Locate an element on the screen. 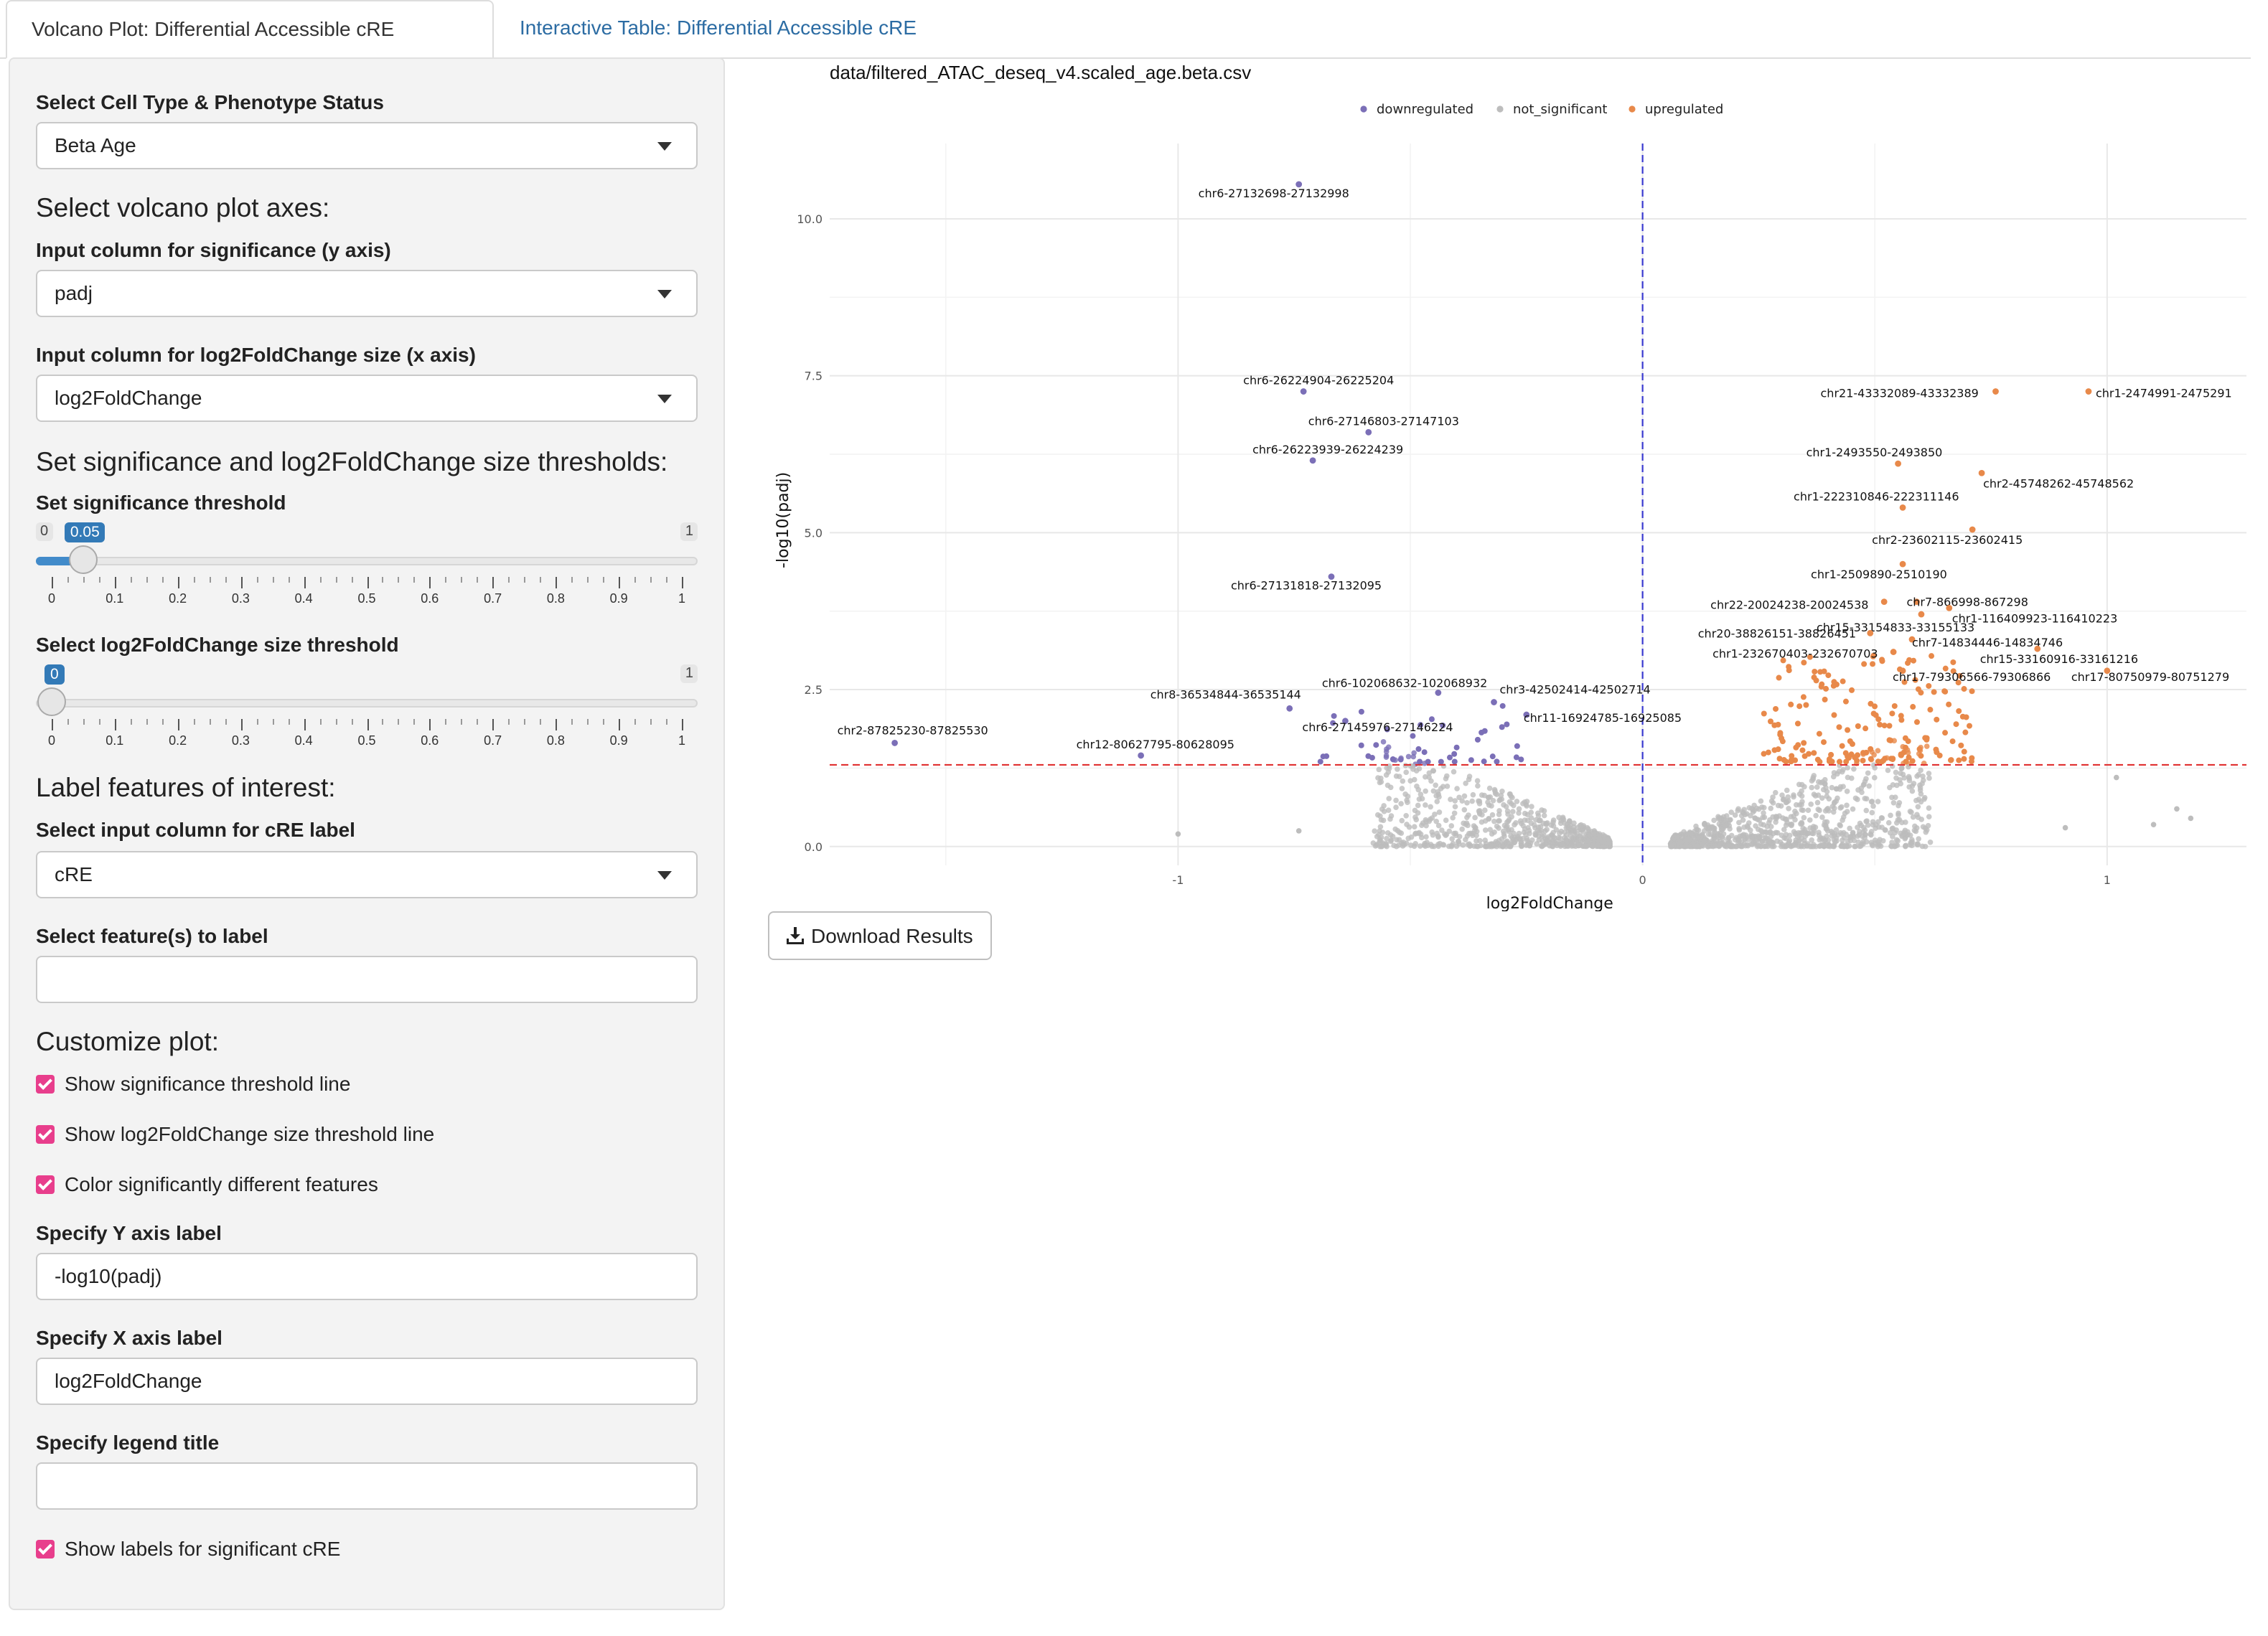 The height and width of the screenshot is (1636, 2268). show-labels-checkbox: Show labels for significant cRE is located at coordinates (188, 1549).